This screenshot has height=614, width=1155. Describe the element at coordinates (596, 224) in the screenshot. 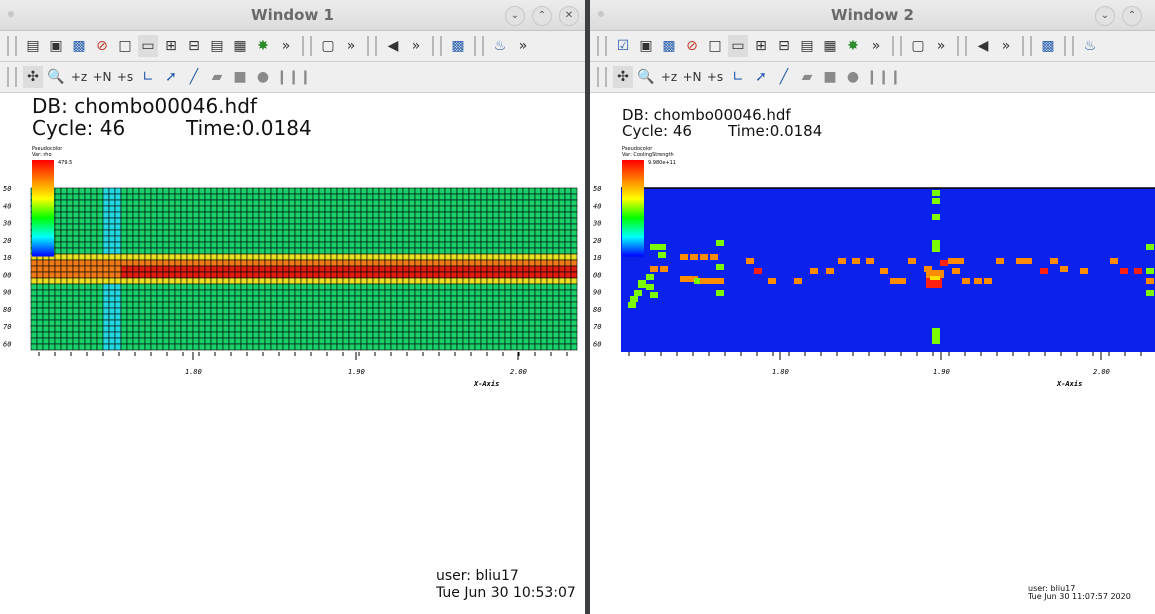

I see `y-tick-label: 30` at that location.